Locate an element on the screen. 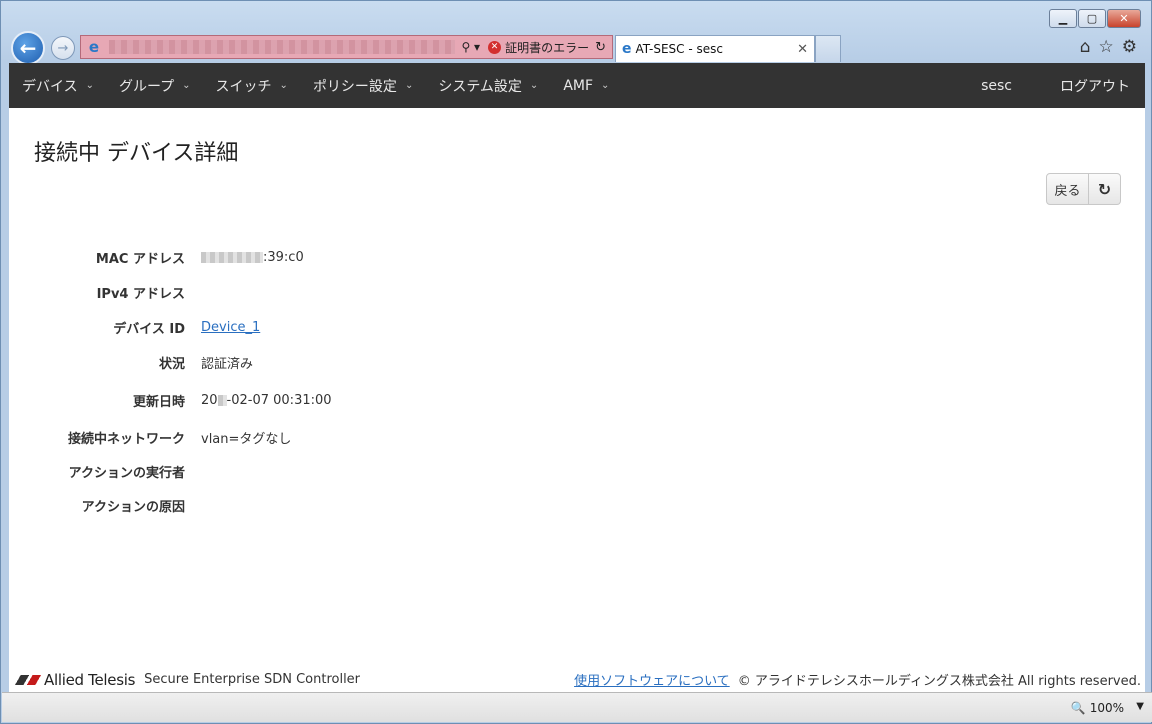 Image resolution: width=1152 pixels, height=724 pixels. detail-label: MAC アドレス is located at coordinates (140, 259).